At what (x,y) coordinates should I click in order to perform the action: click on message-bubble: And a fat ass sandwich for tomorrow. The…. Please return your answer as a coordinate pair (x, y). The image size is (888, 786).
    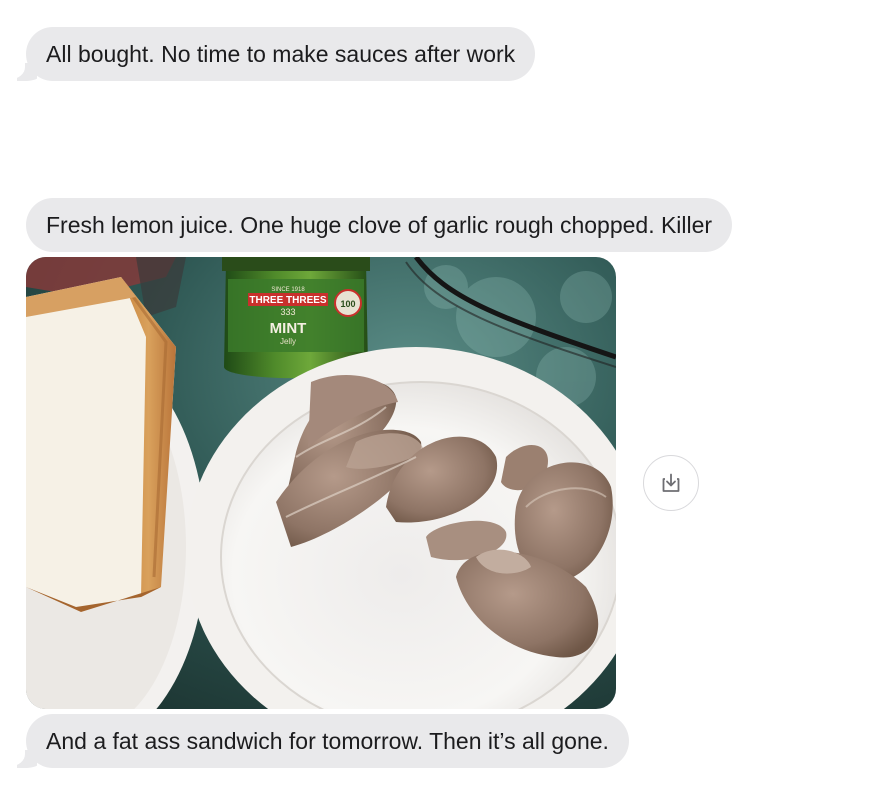
    Looking at the image, I should click on (323, 741).